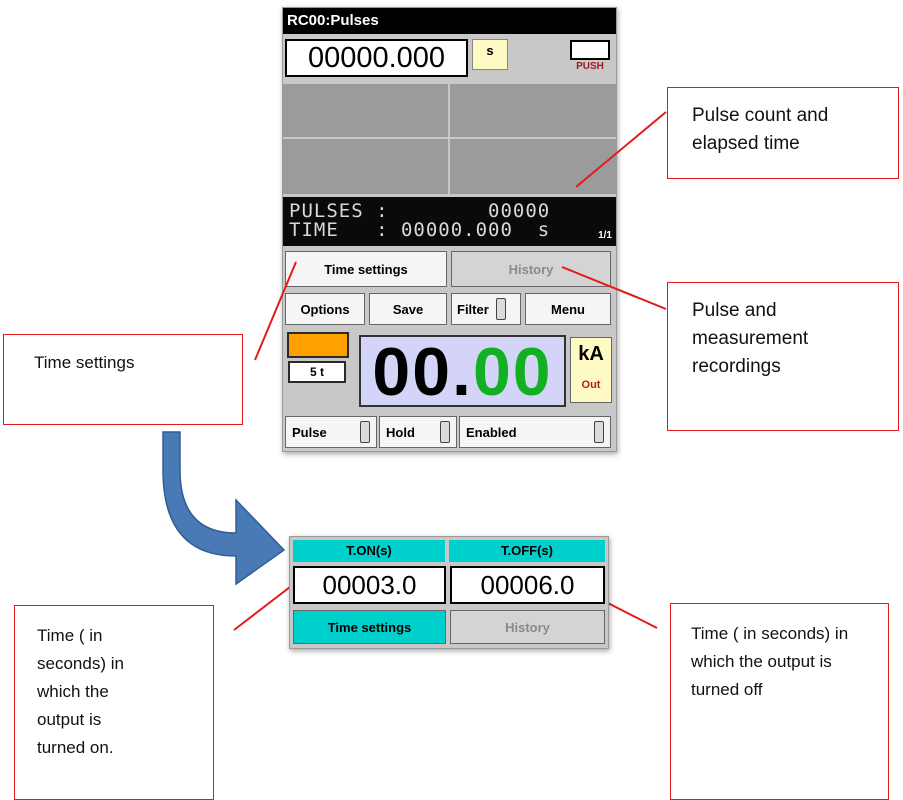  Describe the element at coordinates (369, 551) in the screenshot. I see `t-on-header: T.ON(s)` at that location.